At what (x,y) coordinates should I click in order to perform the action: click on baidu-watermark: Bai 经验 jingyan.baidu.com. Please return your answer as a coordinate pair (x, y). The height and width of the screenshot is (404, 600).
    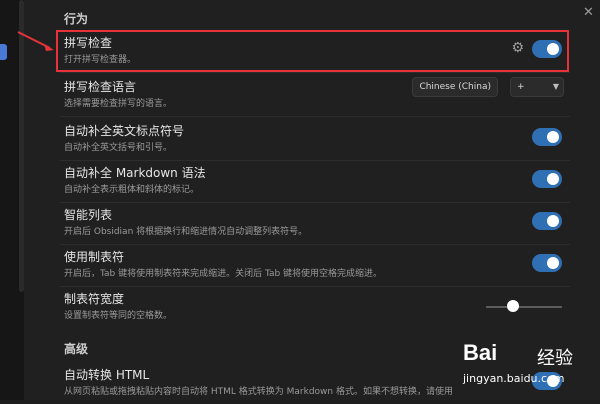
    Looking at the image, I should click on (525, 366).